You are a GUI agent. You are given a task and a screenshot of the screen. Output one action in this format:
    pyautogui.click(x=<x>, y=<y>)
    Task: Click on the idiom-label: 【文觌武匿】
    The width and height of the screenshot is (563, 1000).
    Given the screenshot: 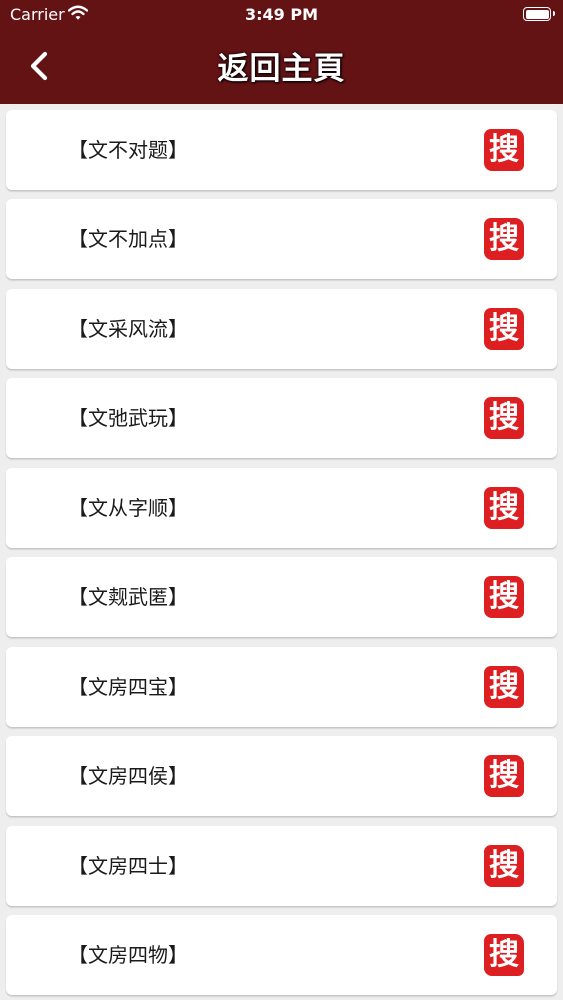 What is the action you would take?
    pyautogui.click(x=128, y=597)
    